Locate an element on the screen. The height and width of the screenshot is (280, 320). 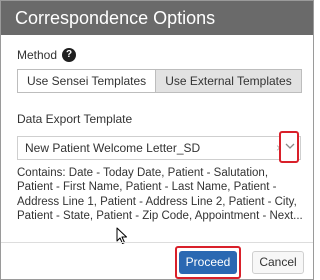
data-export-template-label: Data Export Template is located at coordinates (75, 119).